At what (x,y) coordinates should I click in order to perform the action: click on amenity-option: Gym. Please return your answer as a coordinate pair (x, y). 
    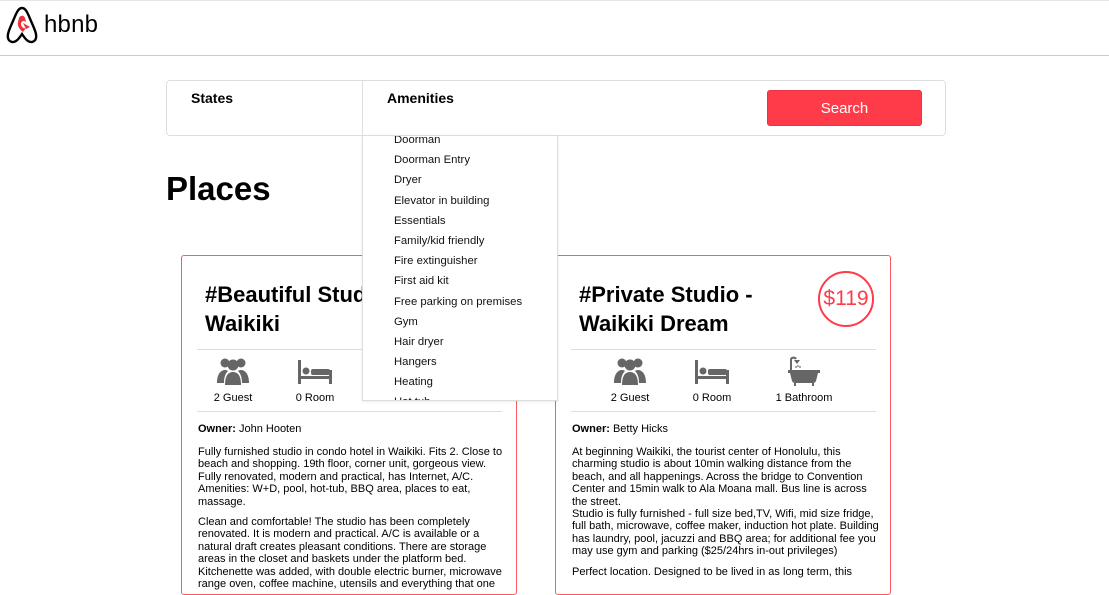
    Looking at the image, I should click on (460, 322).